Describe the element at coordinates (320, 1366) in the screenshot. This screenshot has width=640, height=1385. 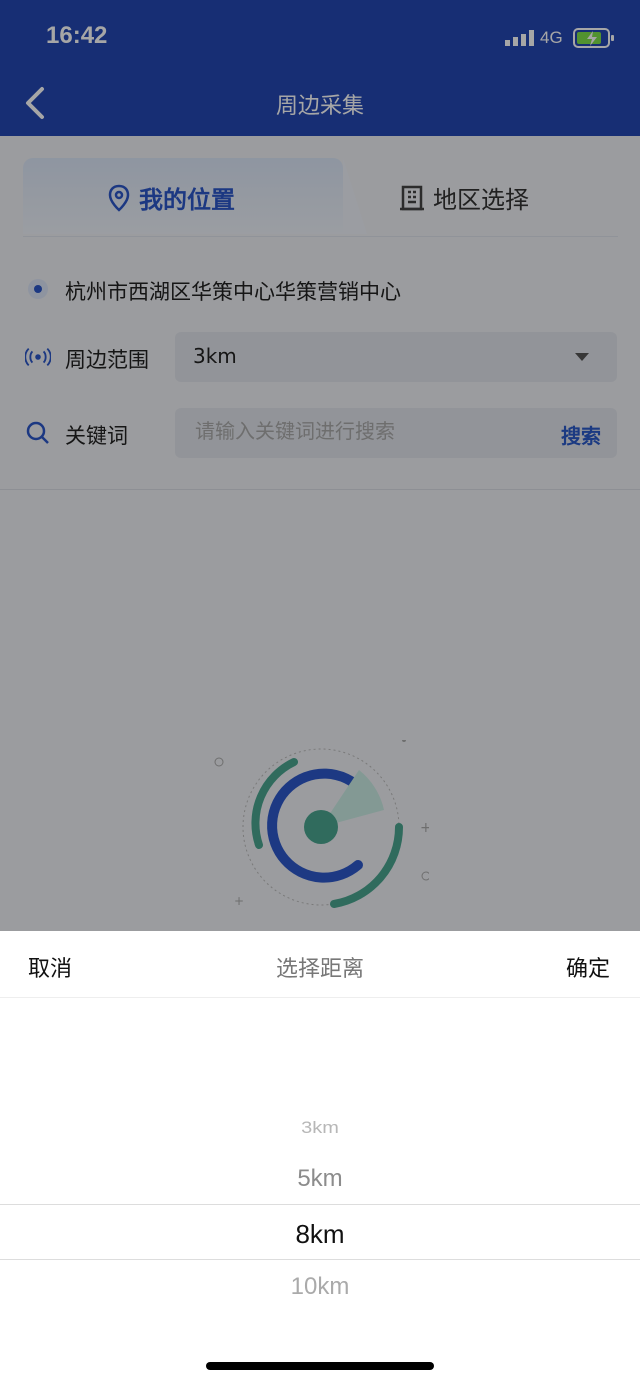
I see `home-indicator` at that location.